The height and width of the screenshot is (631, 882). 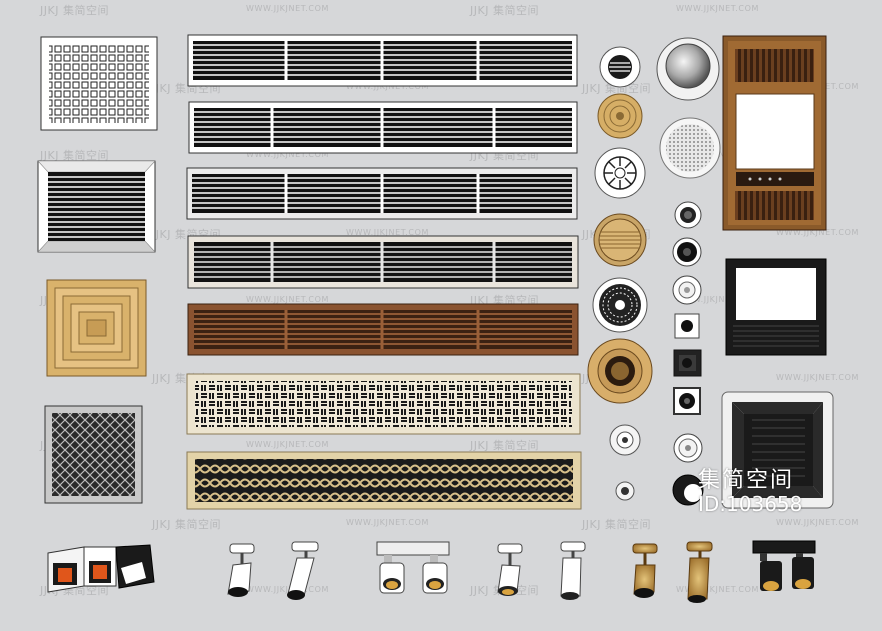 I want to click on track-spotlight-brass, so click(x=645, y=570).